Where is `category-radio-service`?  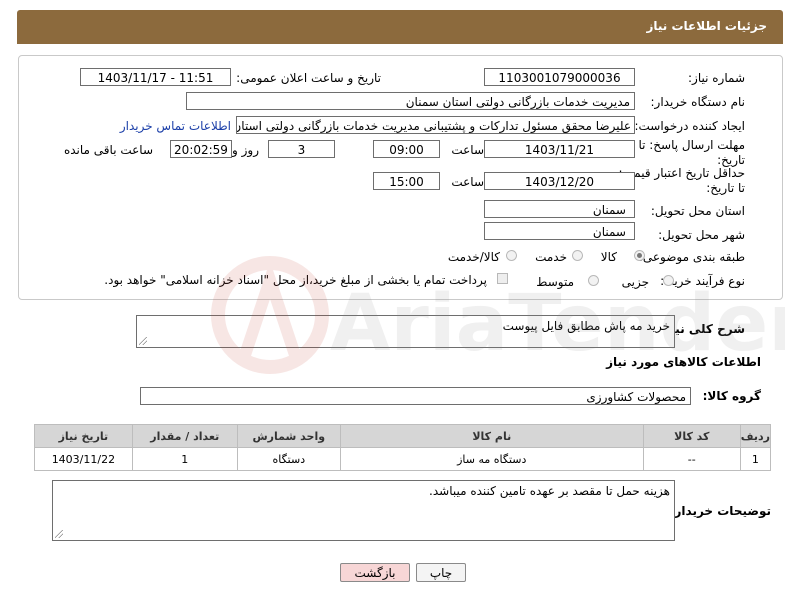
category-radio-service is located at coordinates (577, 255).